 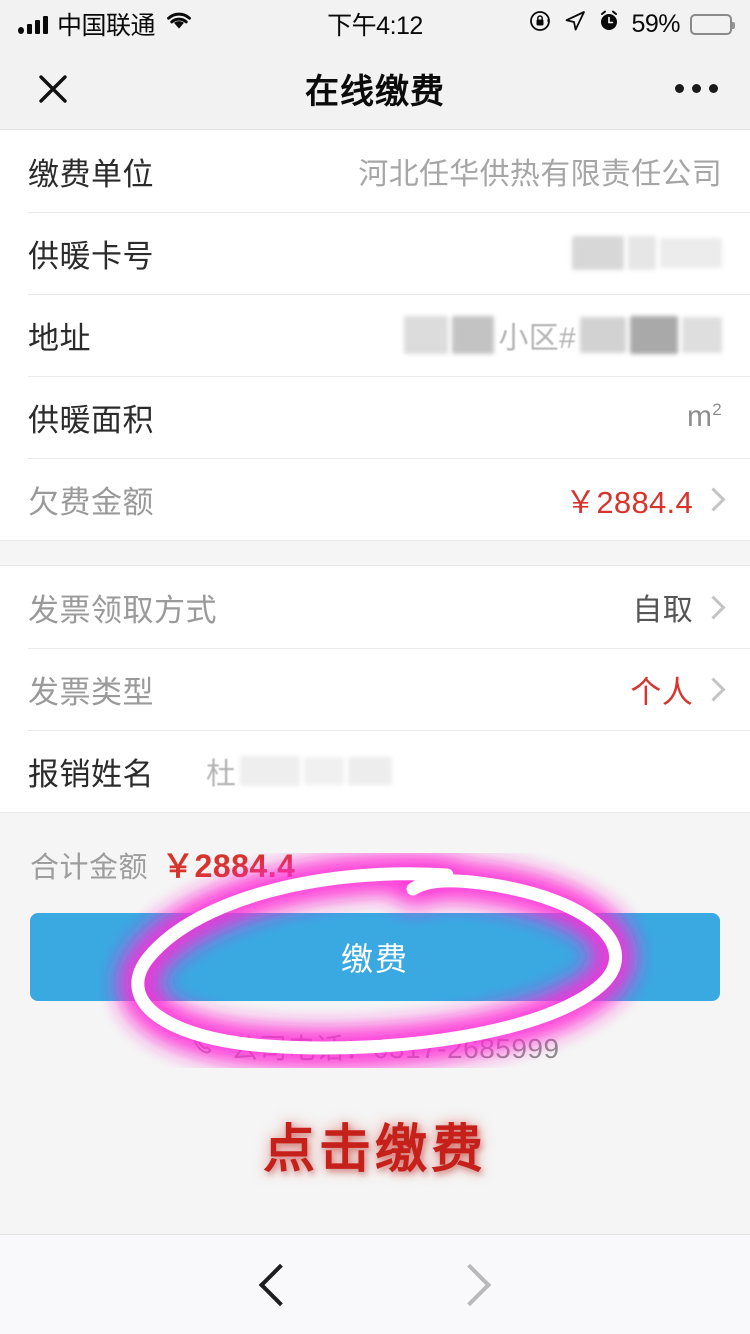 I want to click on row-label: 地址, so click(x=59, y=338).